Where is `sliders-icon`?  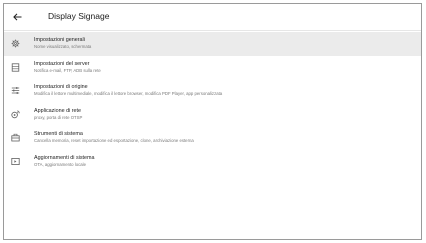
sliders-icon is located at coordinates (15, 90).